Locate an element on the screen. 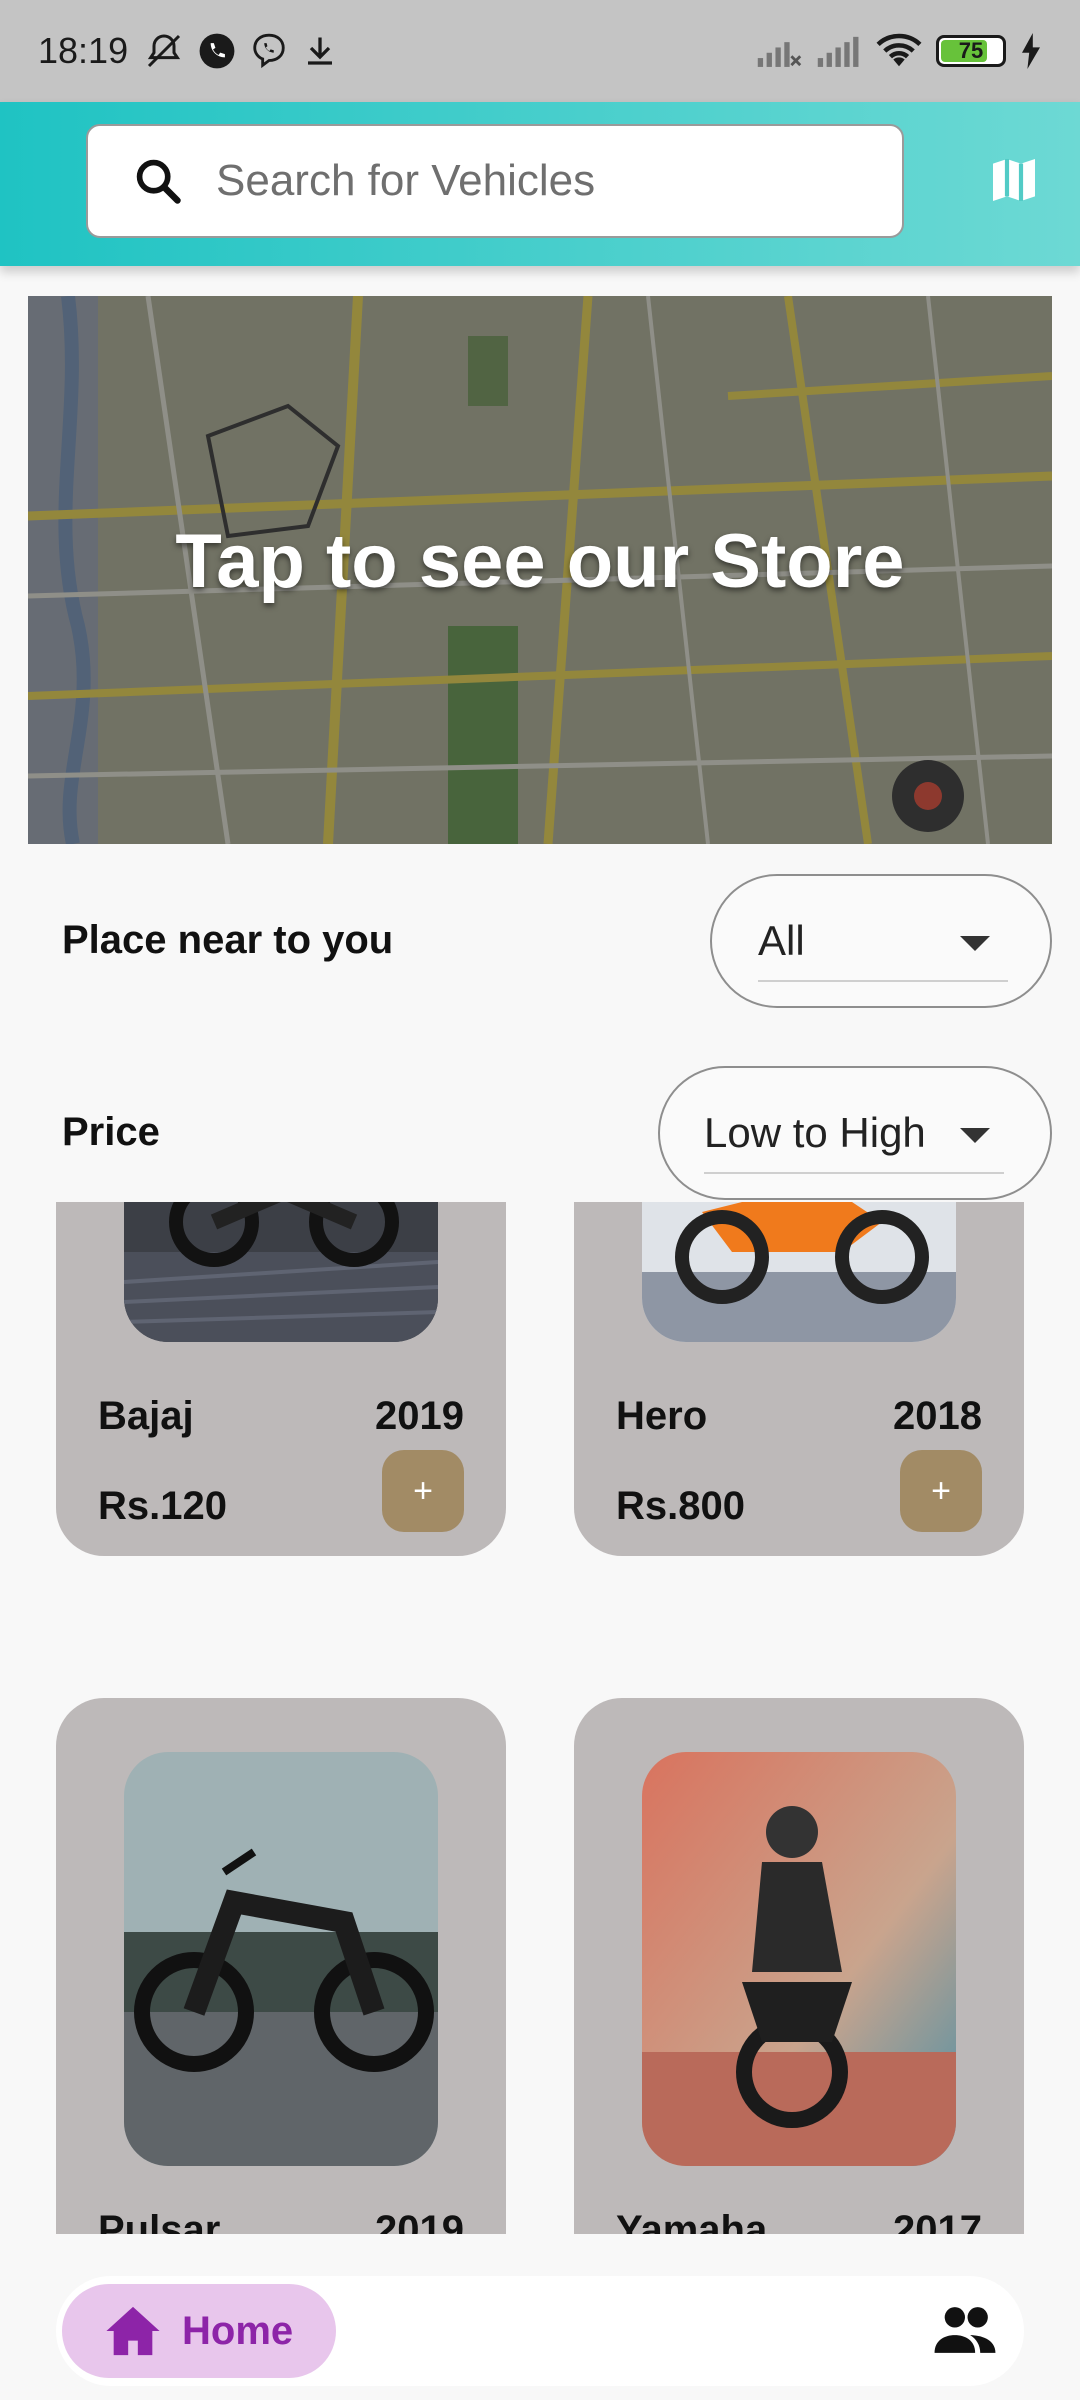 Image resolution: width=1080 pixels, height=2400 pixels. nav-home-label: Home is located at coordinates (238, 2330).